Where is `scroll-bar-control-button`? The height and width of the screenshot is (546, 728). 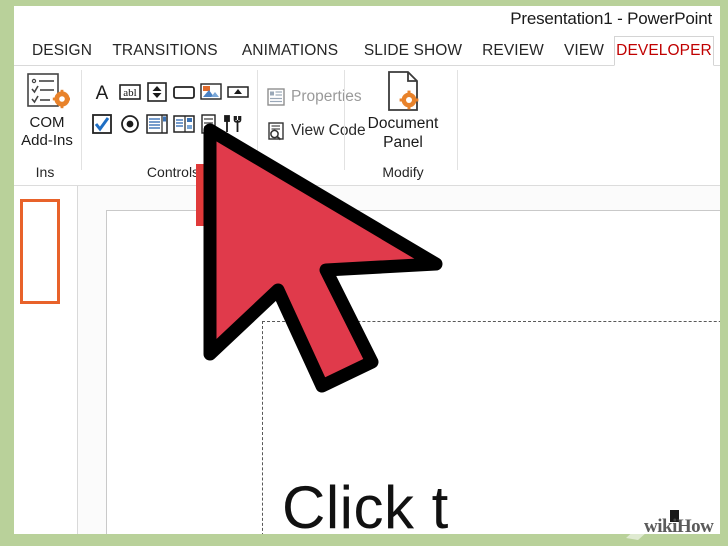
scroll-bar-control-button is located at coordinates (238, 92).